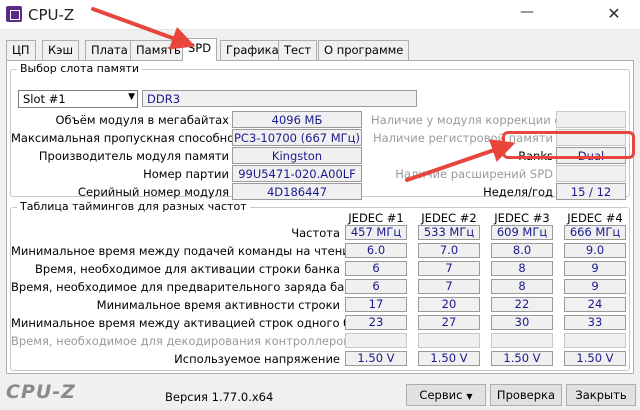 Image resolution: width=640 pixels, height=410 pixels. I want to click on table-cell: 9.0, so click(595, 250).